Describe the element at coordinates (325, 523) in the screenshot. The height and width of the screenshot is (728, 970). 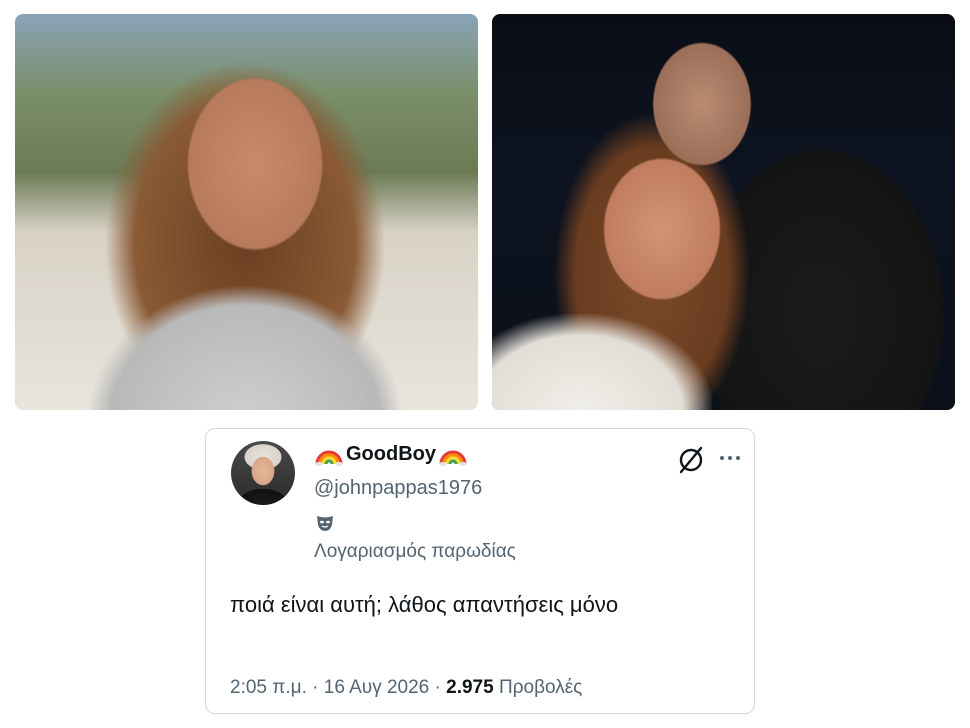
I see `mask-icon` at that location.